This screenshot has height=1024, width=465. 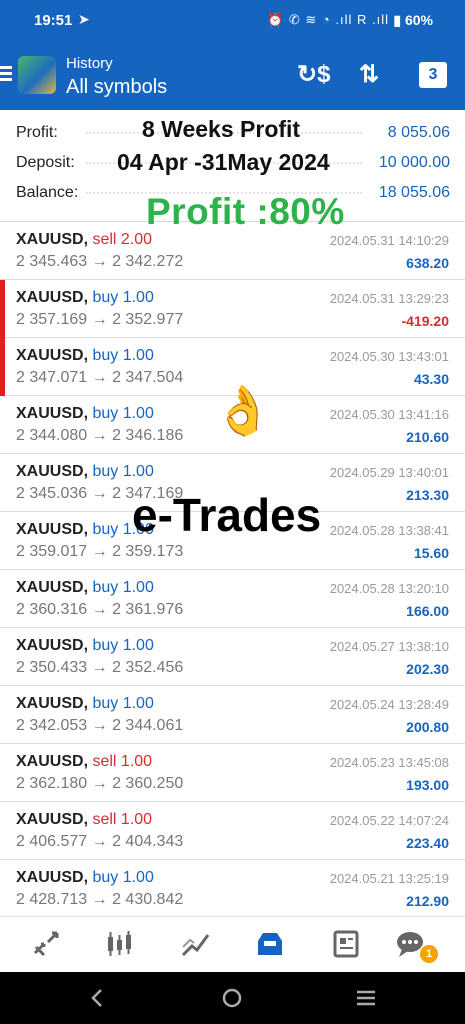 What do you see at coordinates (232, 944) in the screenshot?
I see `bottom-nav: 1` at bounding box center [232, 944].